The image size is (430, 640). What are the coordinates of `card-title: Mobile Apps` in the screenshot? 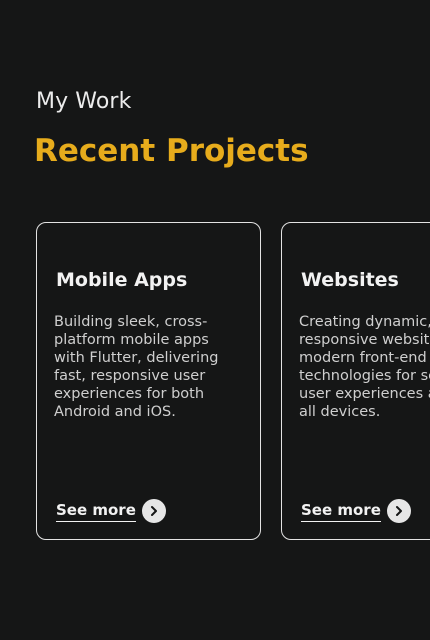 It's located at (122, 280).